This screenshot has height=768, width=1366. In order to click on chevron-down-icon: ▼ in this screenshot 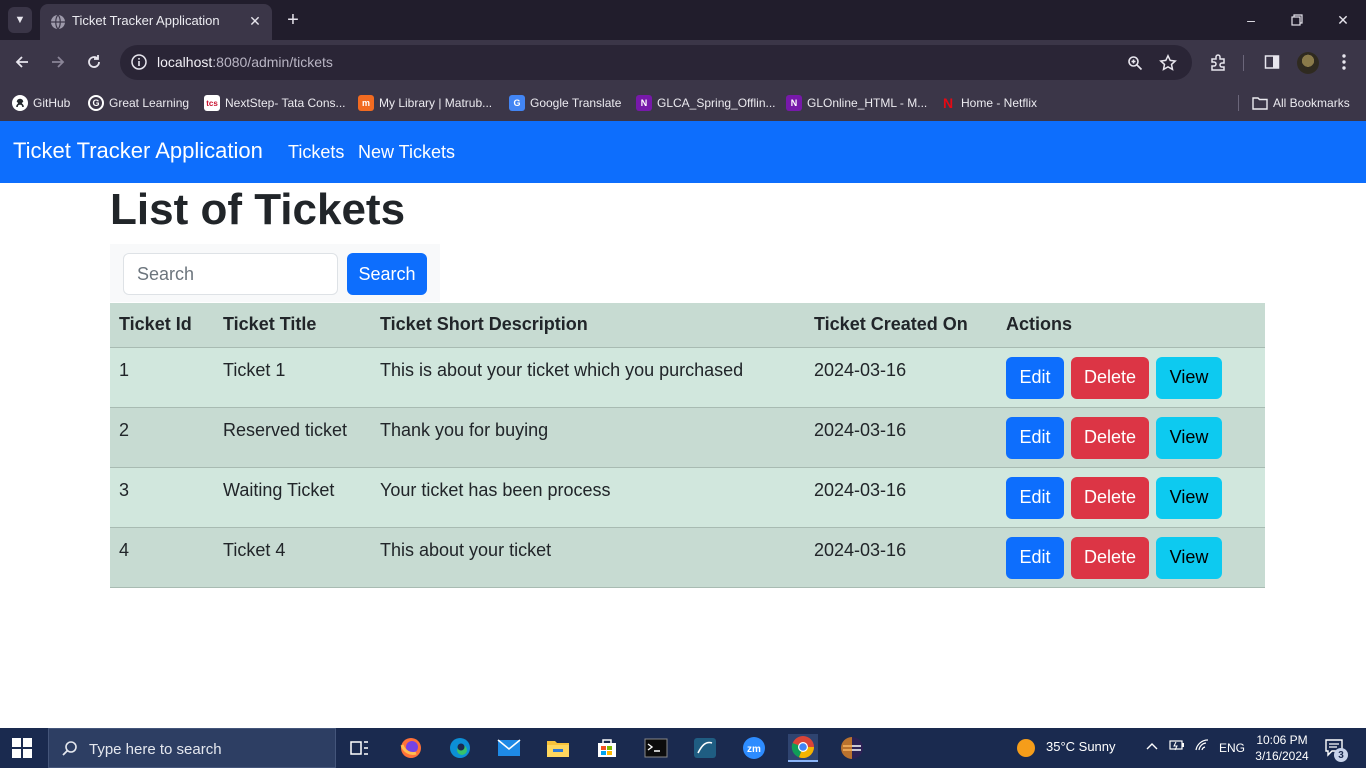, I will do `click(20, 20)`.